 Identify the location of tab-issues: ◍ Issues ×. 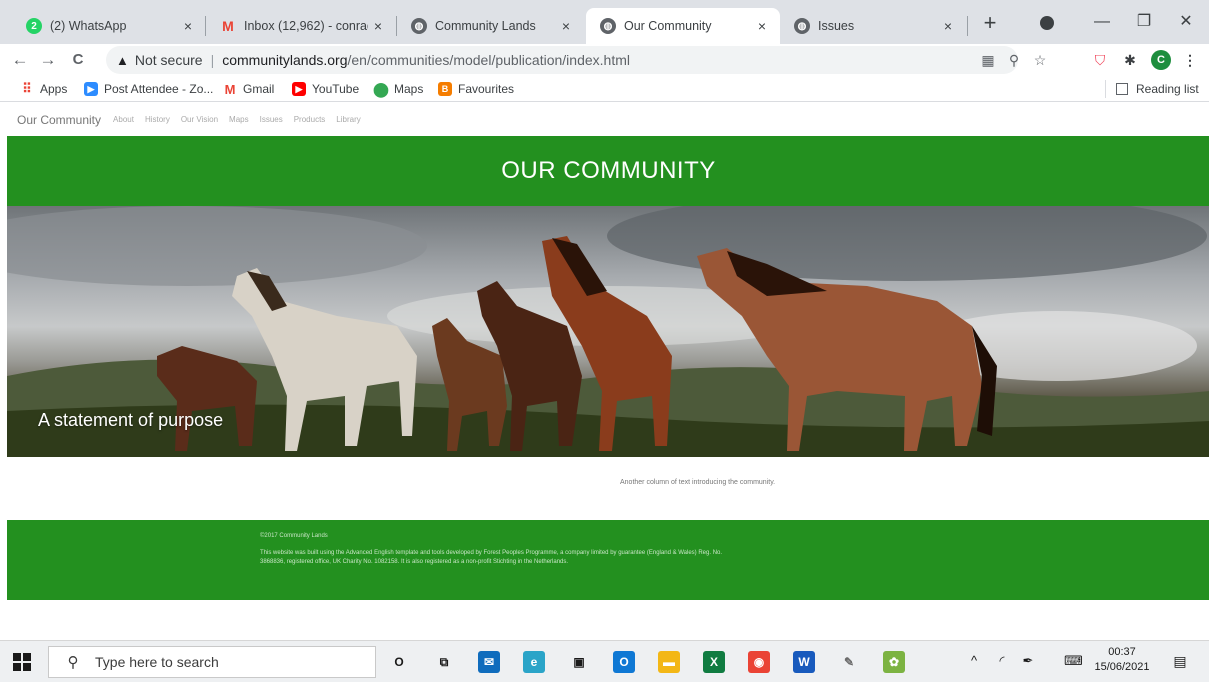
(873, 26).